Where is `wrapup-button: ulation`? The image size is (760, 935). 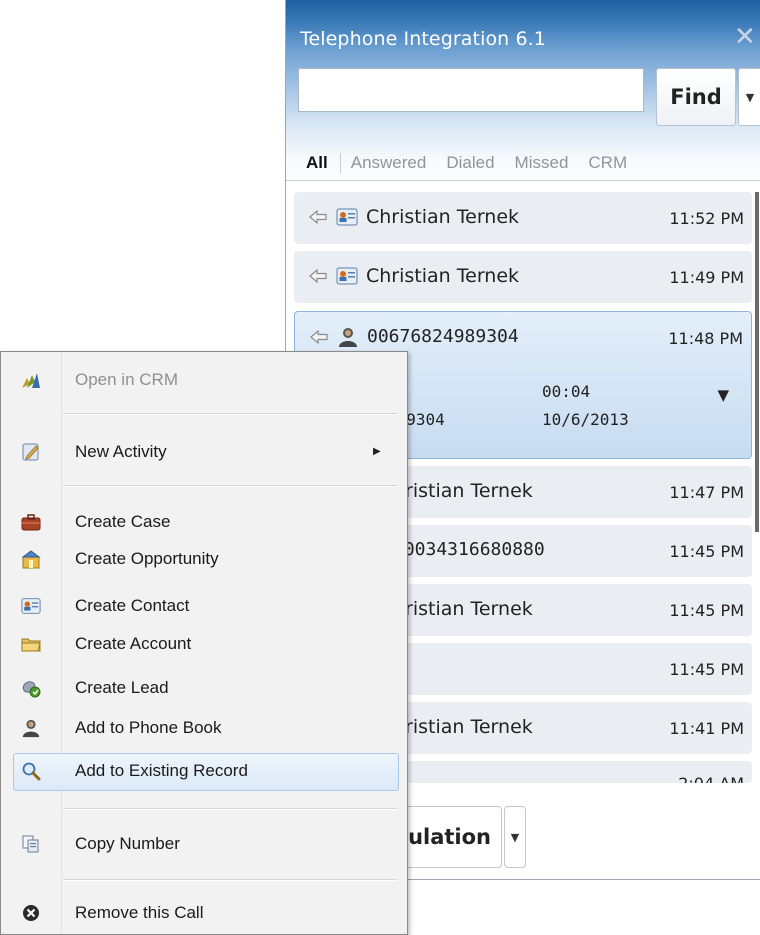
wrapup-button: ulation is located at coordinates (448, 837).